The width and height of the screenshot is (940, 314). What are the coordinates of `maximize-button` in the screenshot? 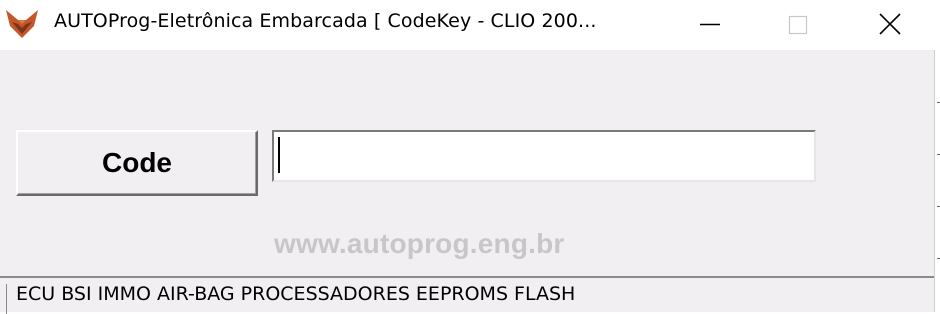 It's located at (798, 25).